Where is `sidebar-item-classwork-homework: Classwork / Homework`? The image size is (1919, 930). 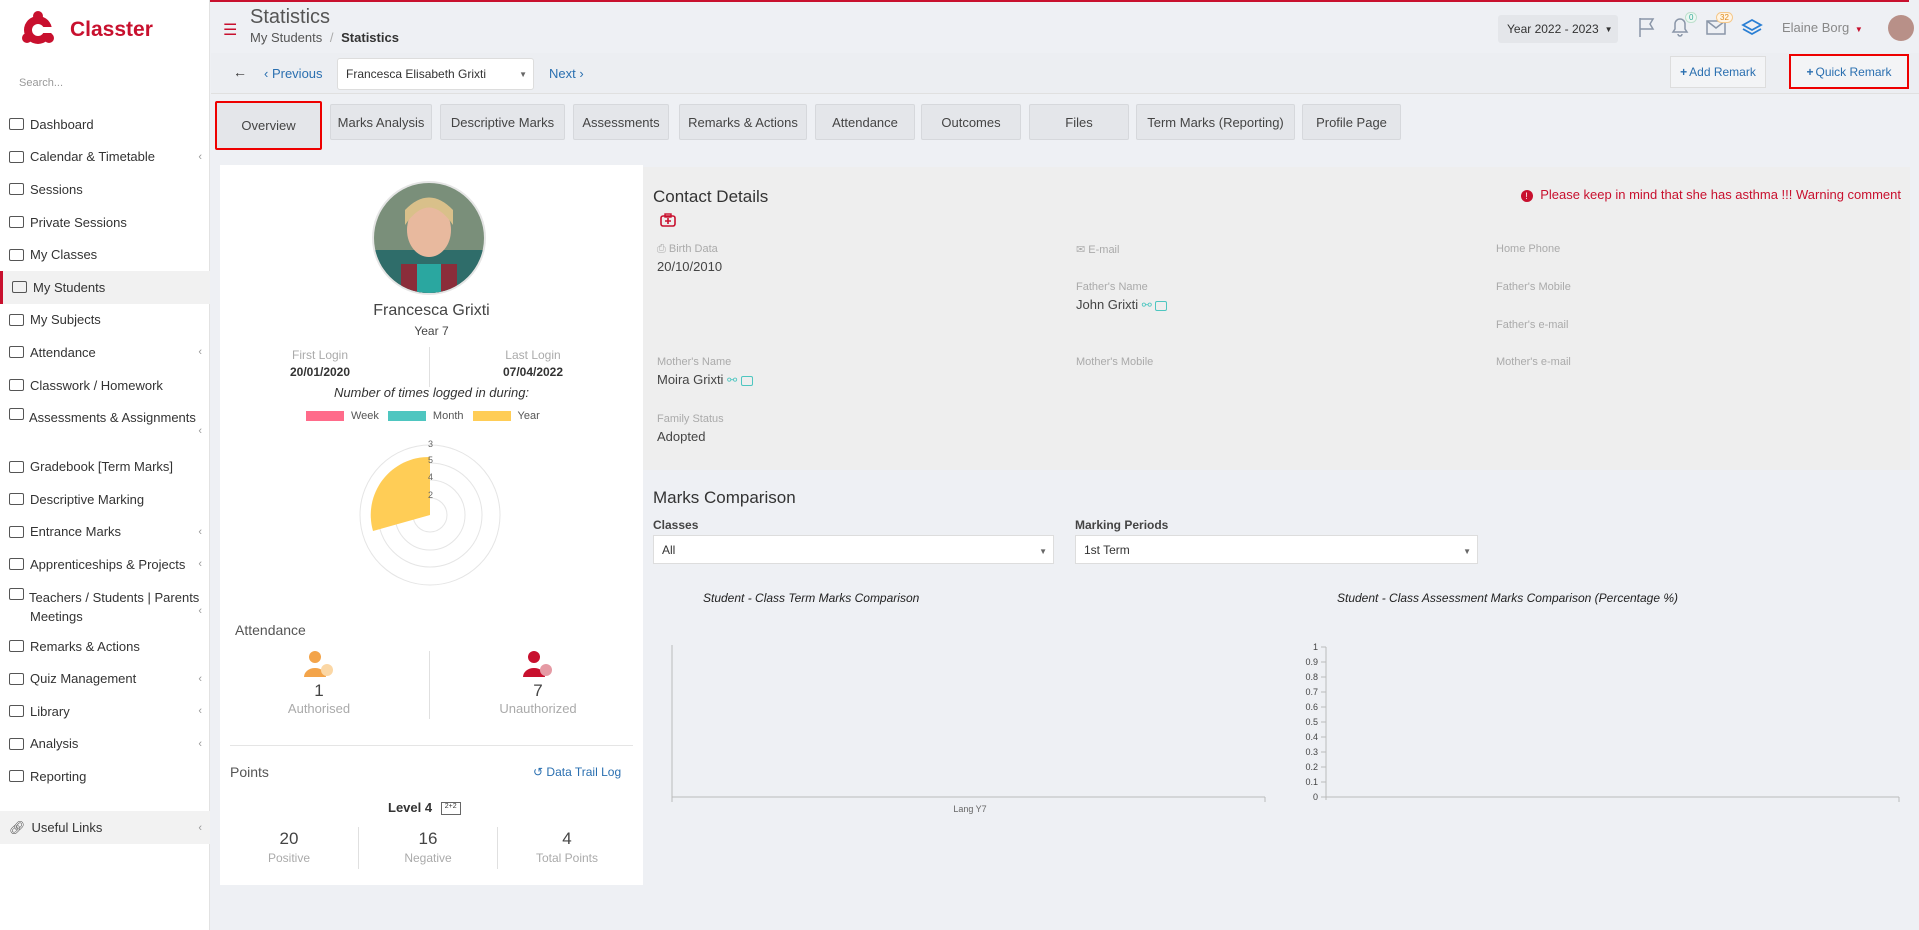
sidebar-item-classwork-homework: Classwork / Homework is located at coordinates (105, 385).